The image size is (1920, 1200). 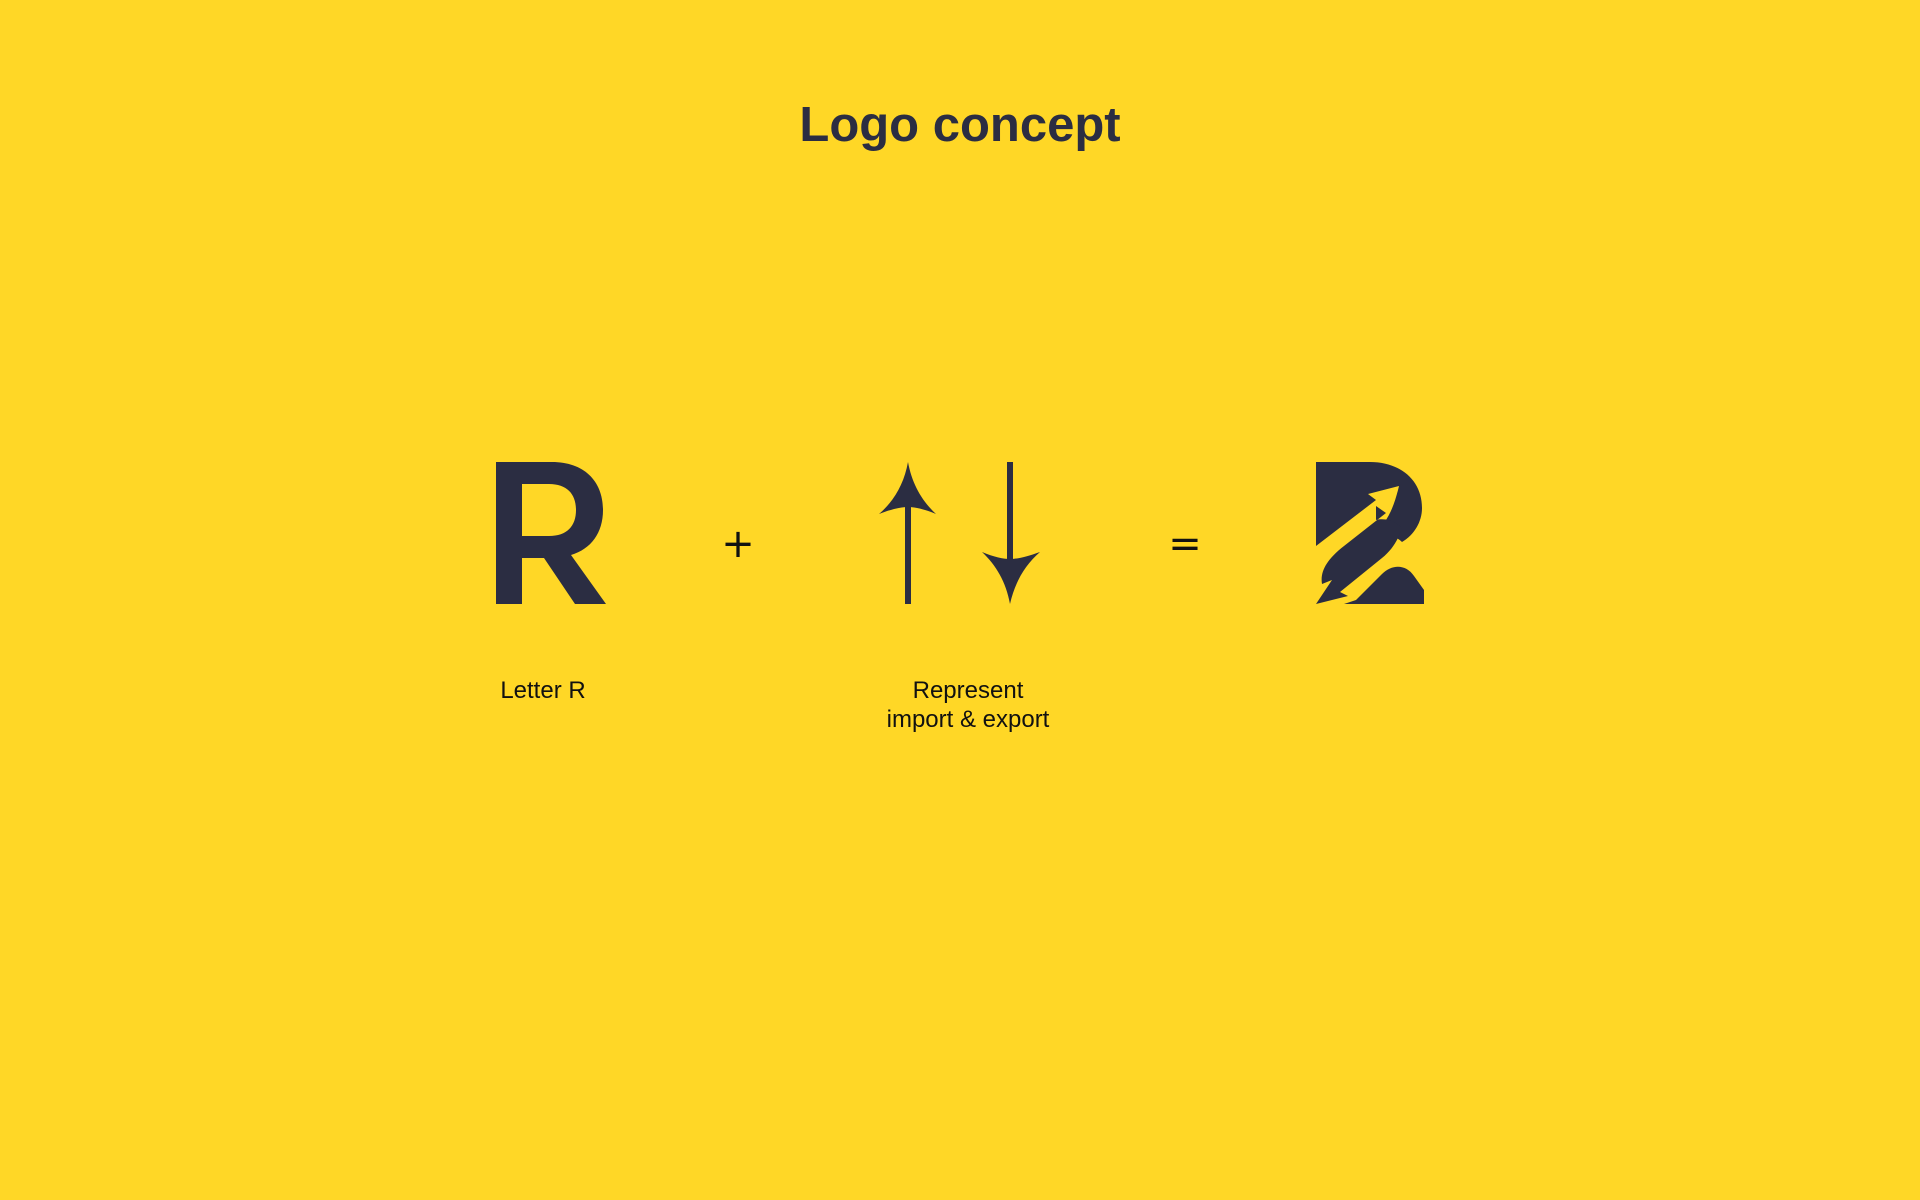 I want to click on page-title: Logo concept, so click(x=960, y=125).